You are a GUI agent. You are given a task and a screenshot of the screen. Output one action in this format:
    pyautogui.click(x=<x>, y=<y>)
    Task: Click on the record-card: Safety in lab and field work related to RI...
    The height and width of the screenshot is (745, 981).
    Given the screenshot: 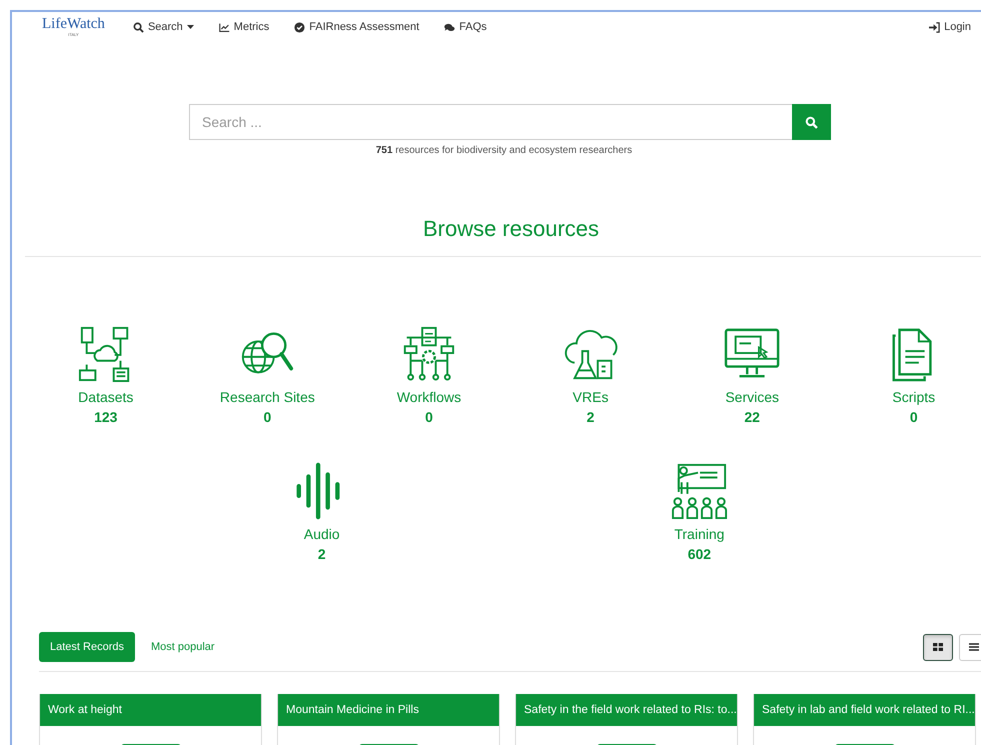 What is the action you would take?
    pyautogui.click(x=864, y=719)
    